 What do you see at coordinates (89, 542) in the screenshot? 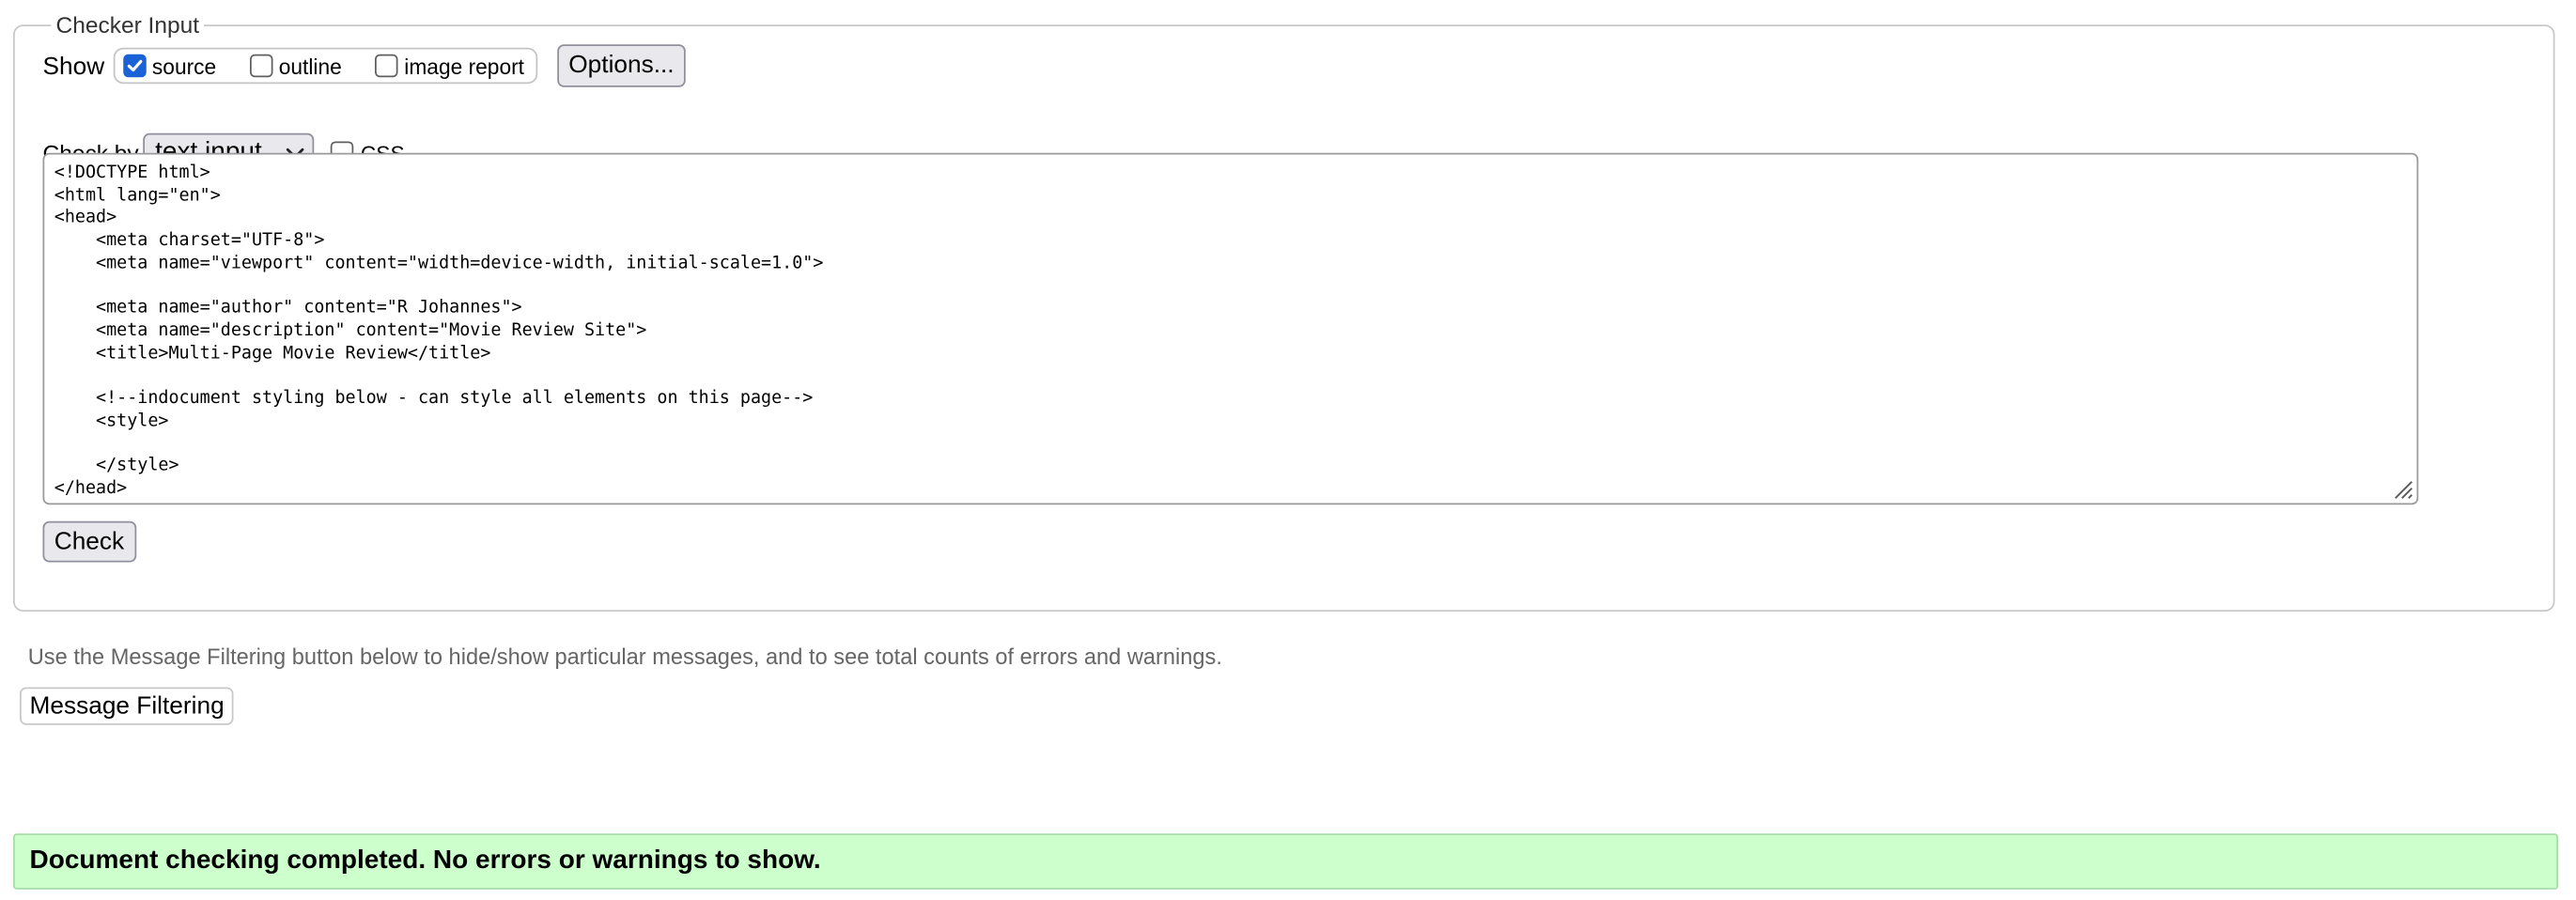
I see `check-button: Check` at bounding box center [89, 542].